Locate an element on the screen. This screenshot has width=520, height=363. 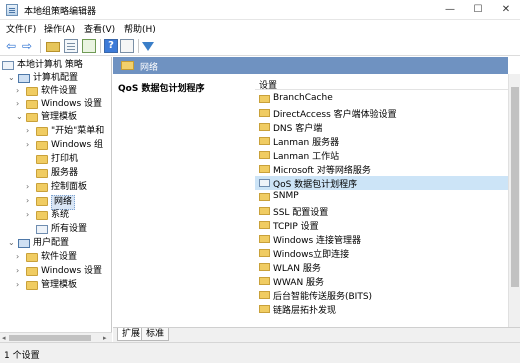
menu-file: 文件(F) is located at coordinates (21, 28).